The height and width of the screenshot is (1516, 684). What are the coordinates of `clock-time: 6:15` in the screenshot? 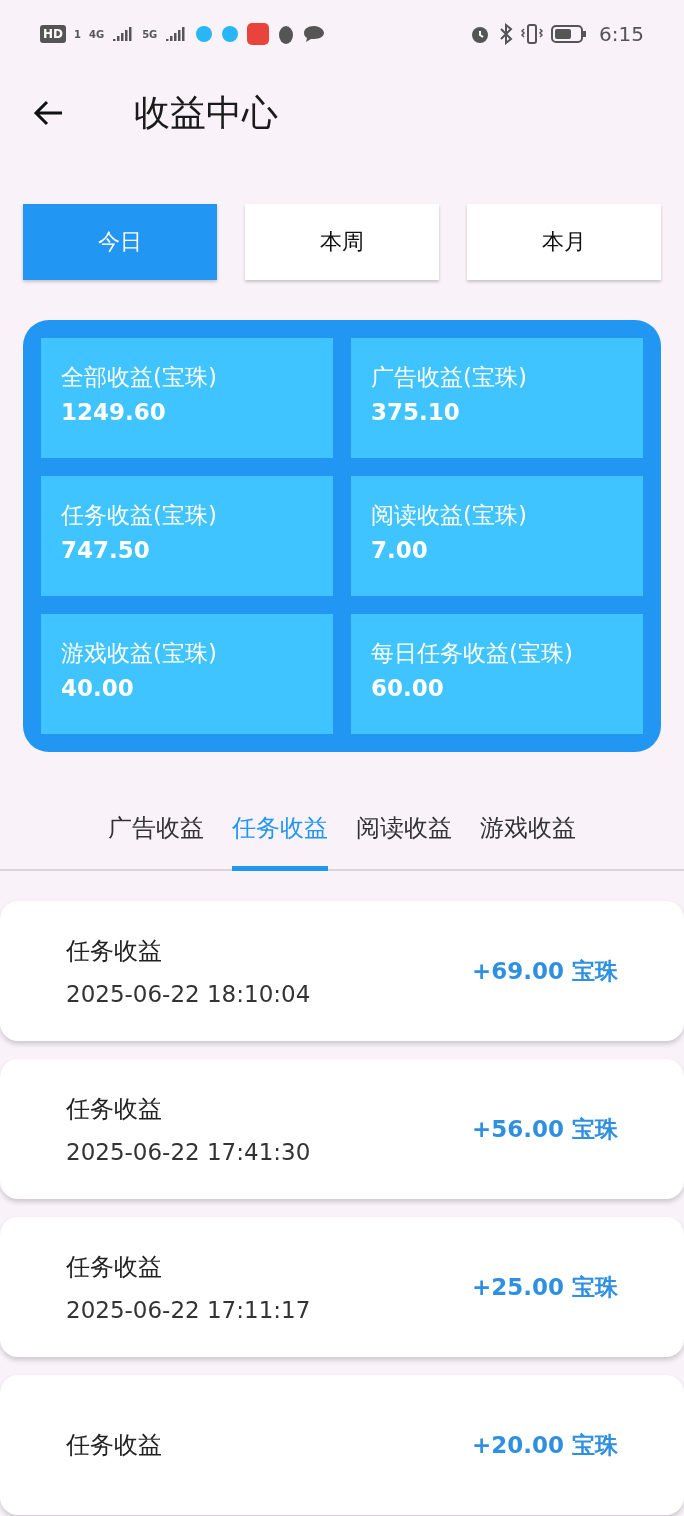 It's located at (621, 34).